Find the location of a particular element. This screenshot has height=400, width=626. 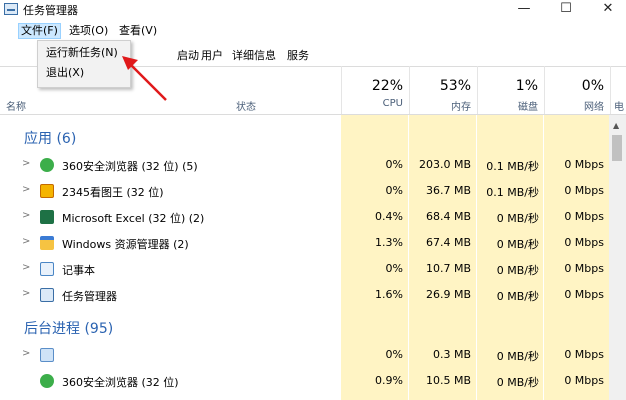

annotation-arrow-line is located at coordinates (147, 81).